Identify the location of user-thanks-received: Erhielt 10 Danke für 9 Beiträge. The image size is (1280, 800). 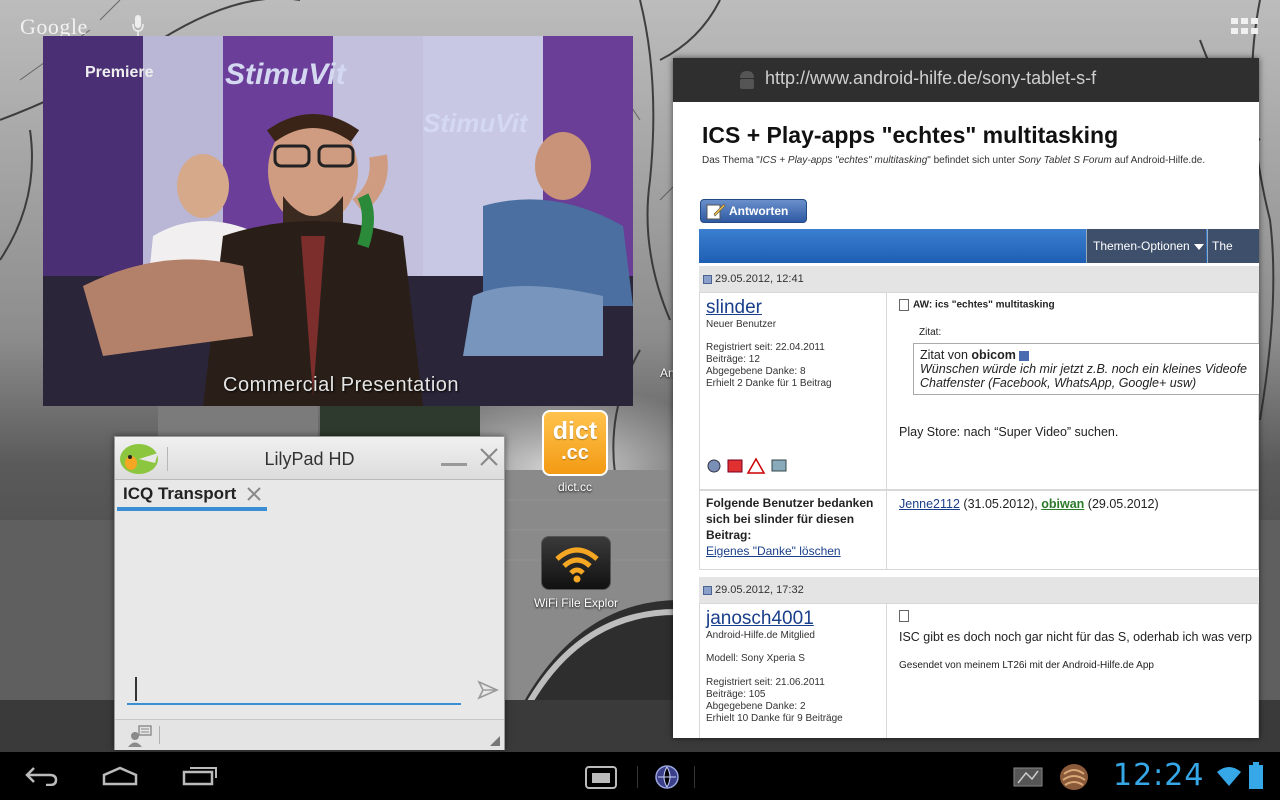
(774, 718).